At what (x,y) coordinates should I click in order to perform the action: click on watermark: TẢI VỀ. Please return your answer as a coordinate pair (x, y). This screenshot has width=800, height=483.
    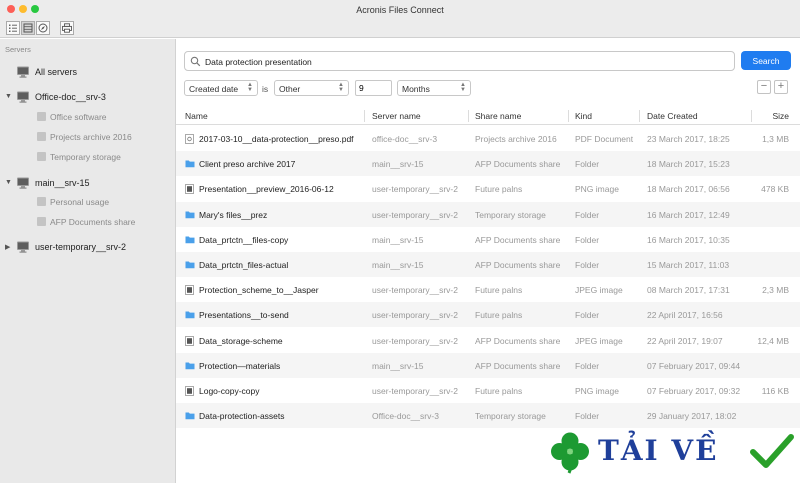
    Looking at the image, I should click on (672, 454).